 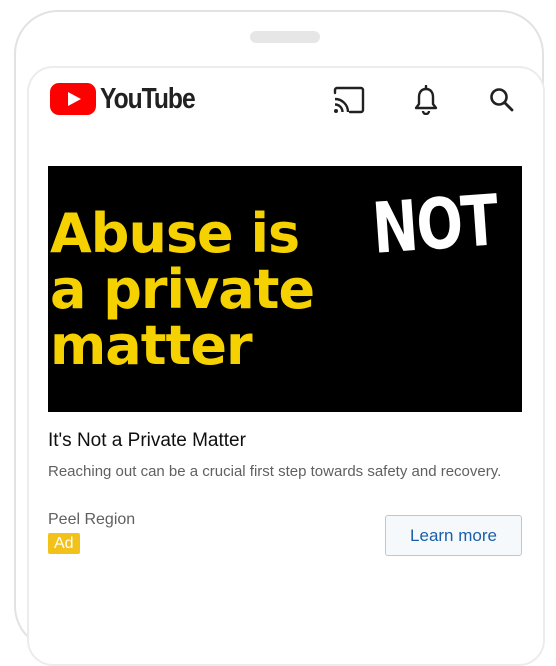 I want to click on cast-button, so click(x=349, y=100).